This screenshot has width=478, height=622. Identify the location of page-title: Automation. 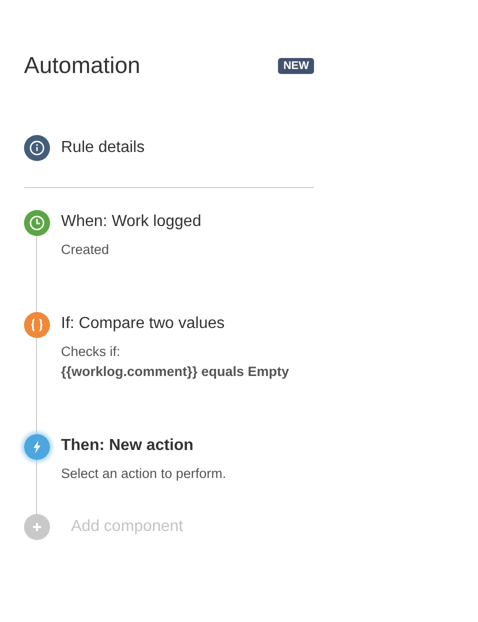
(82, 65).